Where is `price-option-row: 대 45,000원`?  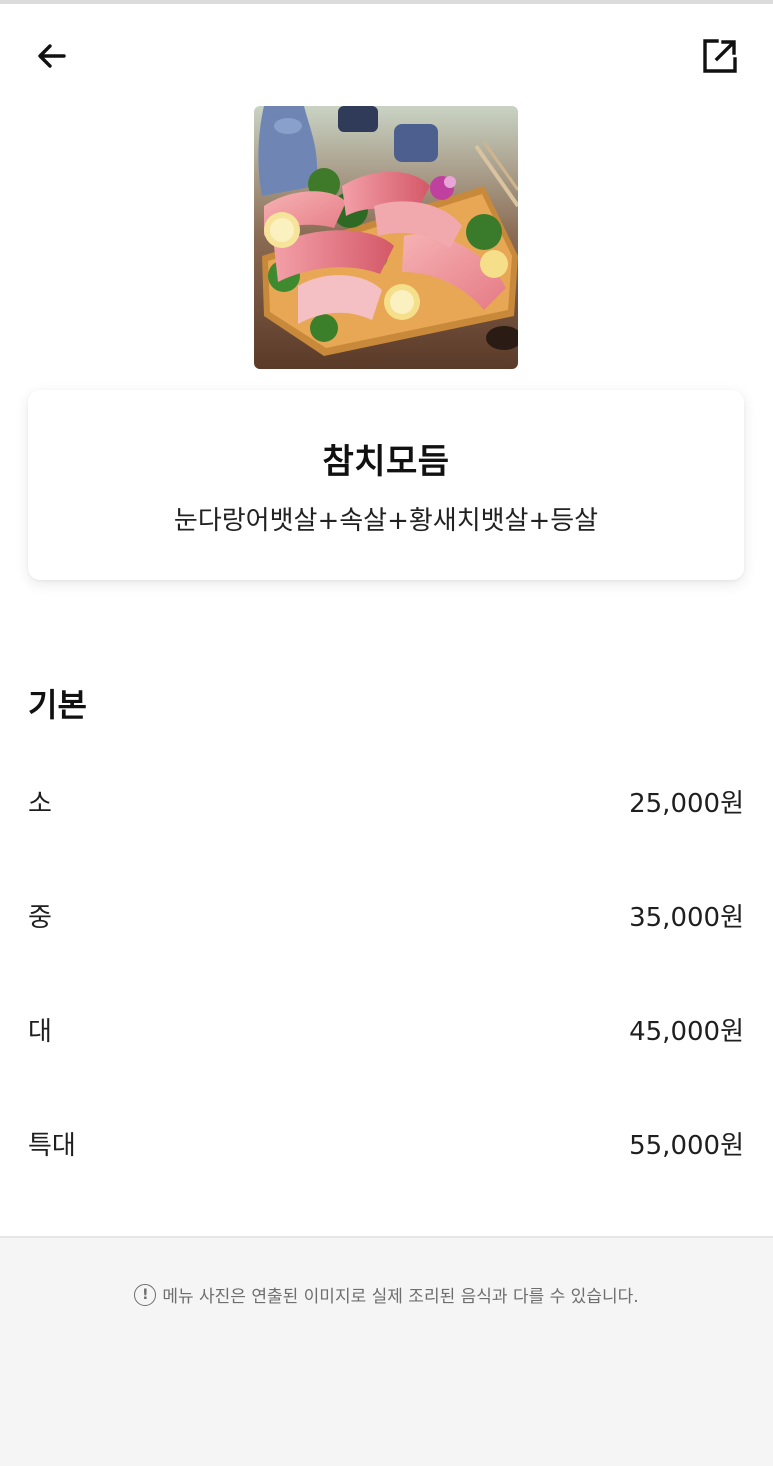 price-option-row: 대 45,000원 is located at coordinates (386, 1029).